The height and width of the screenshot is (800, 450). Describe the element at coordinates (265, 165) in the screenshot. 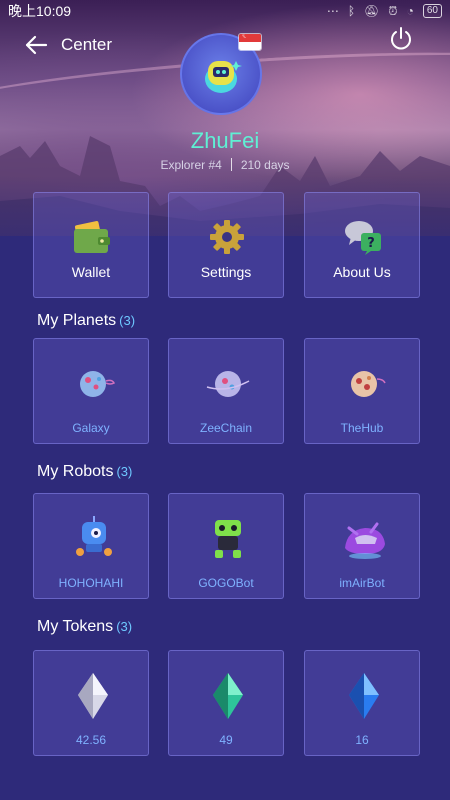

I see `days-count: 210 days` at that location.